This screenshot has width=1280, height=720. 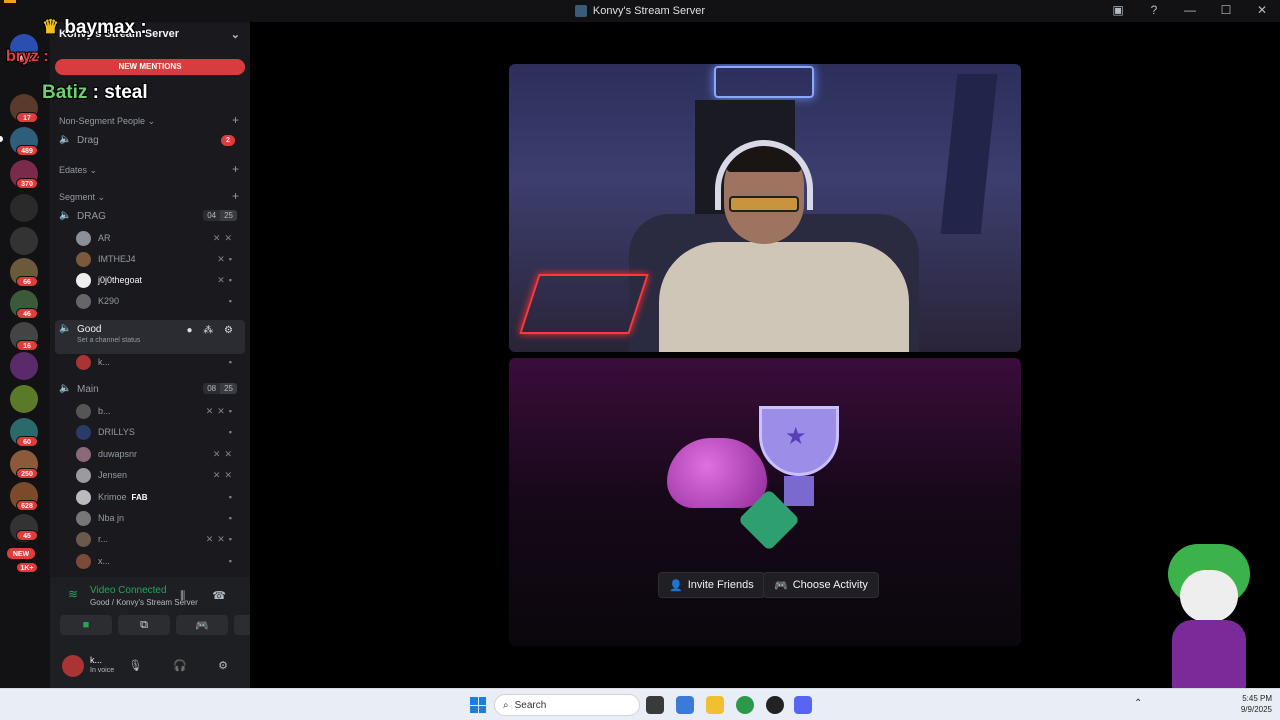 I want to click on voice-user: Jensen ✕✕, so click(x=159, y=475).